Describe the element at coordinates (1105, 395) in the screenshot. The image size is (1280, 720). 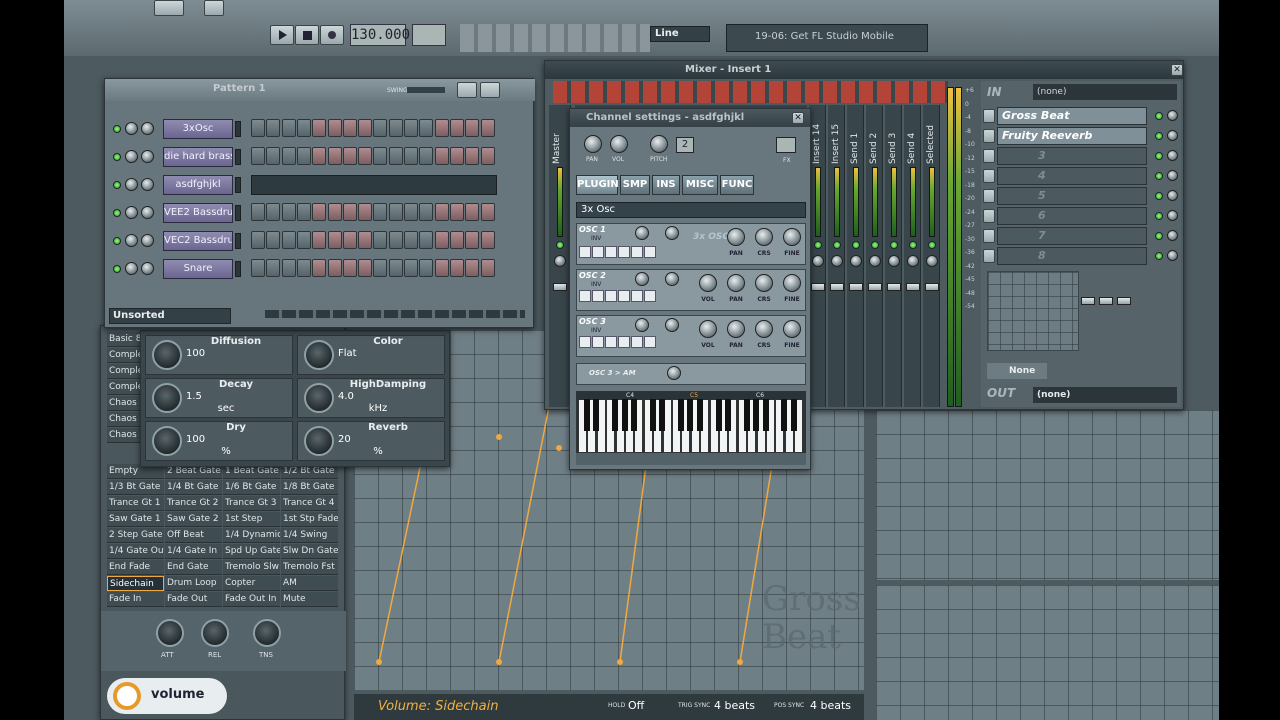
I see `output-select: (none)` at that location.